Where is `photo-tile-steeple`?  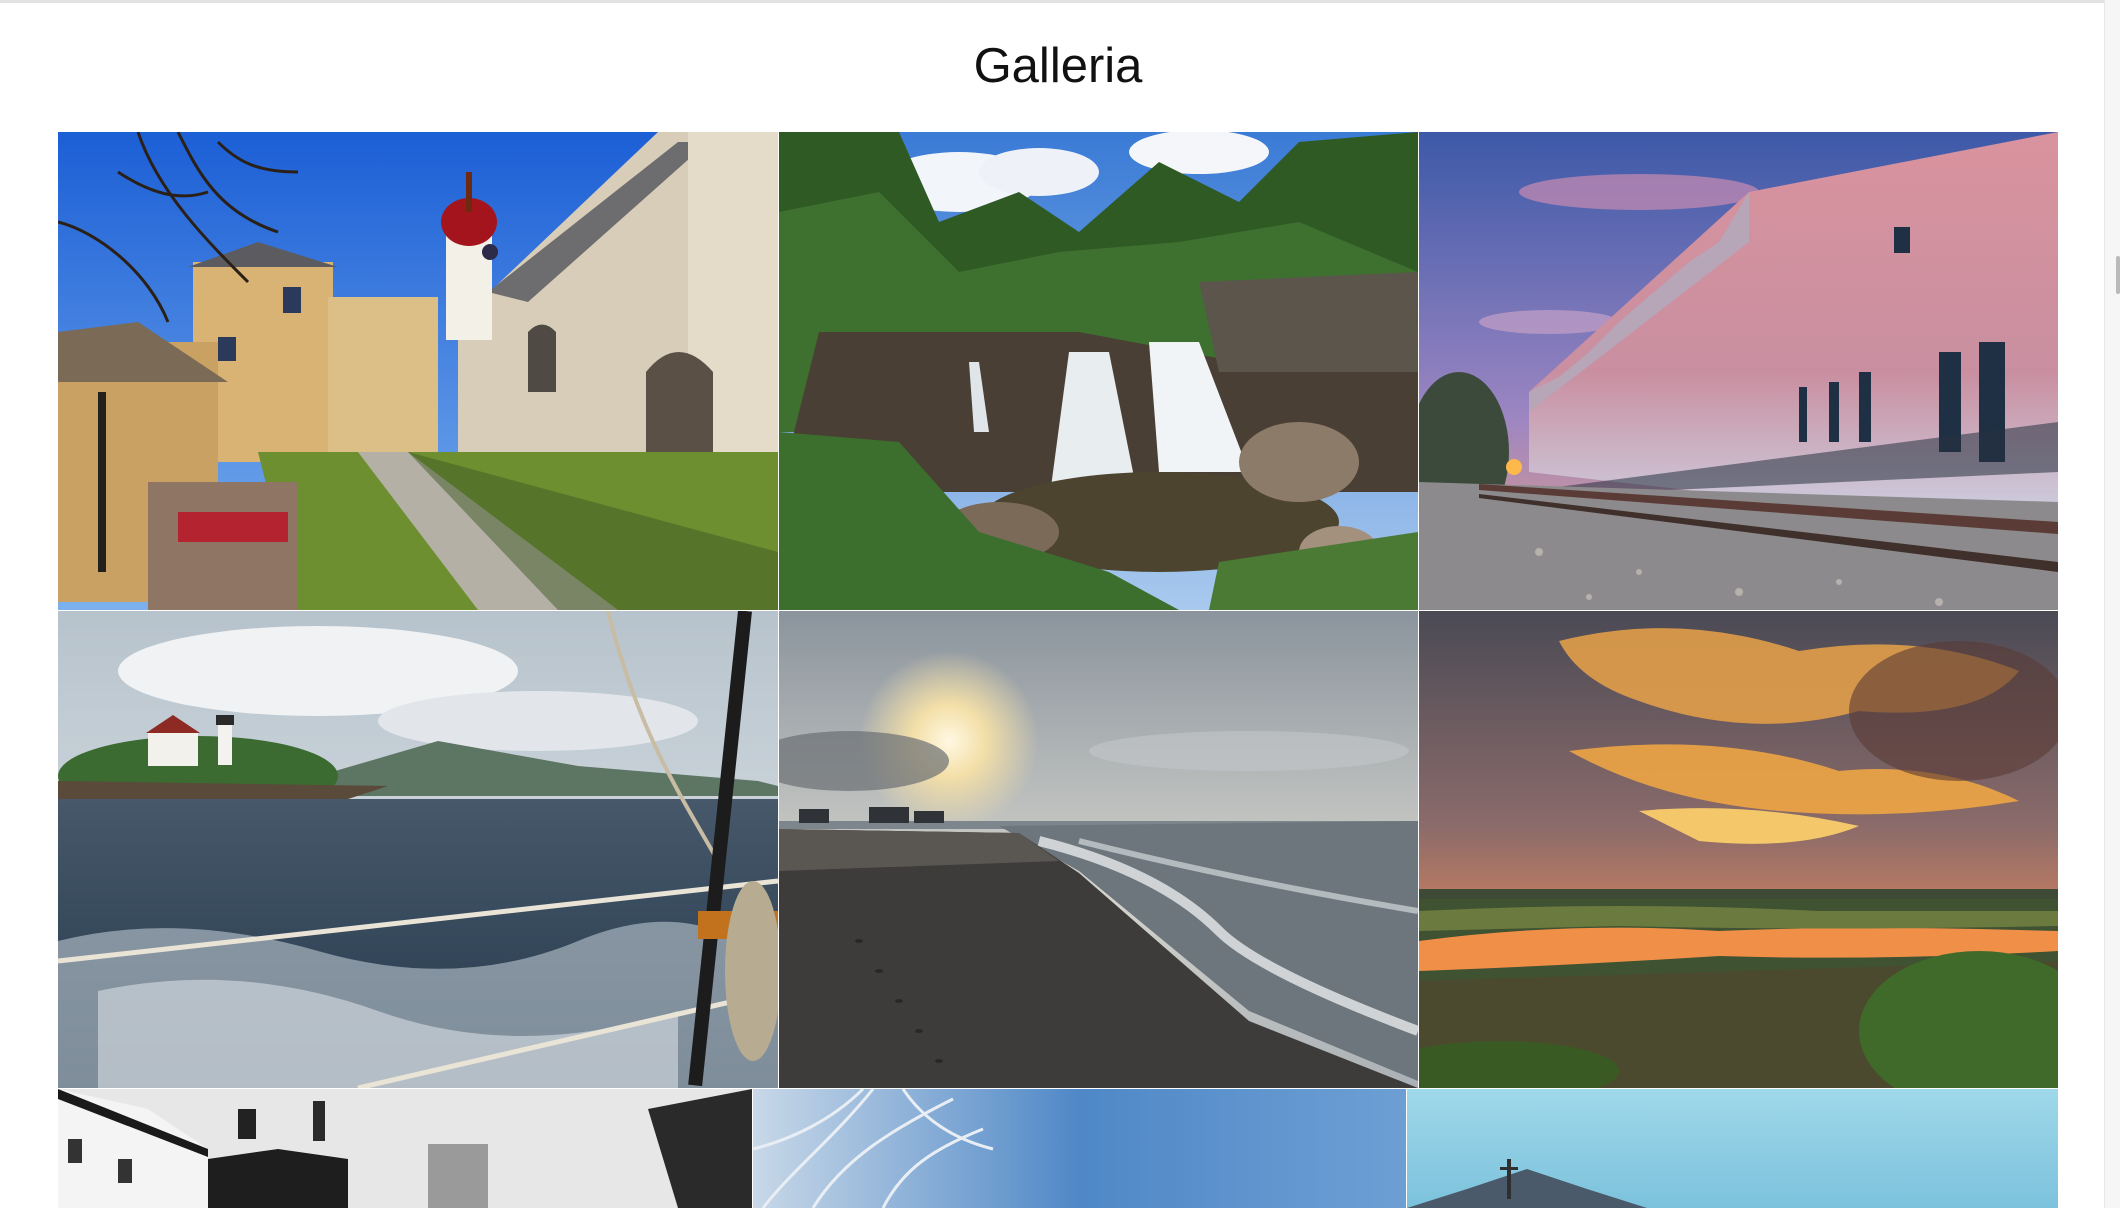
photo-tile-steeple is located at coordinates (1732, 1148).